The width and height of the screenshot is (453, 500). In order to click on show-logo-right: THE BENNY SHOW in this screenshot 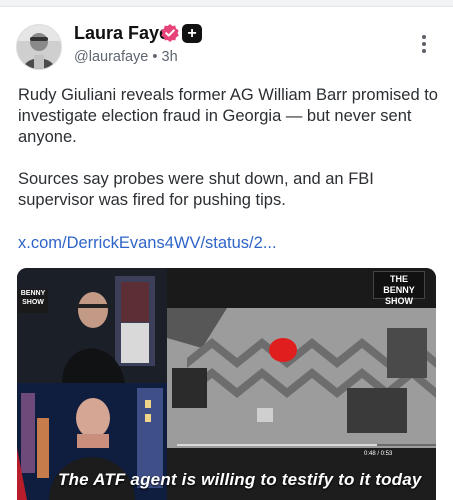, I will do `click(399, 288)`.